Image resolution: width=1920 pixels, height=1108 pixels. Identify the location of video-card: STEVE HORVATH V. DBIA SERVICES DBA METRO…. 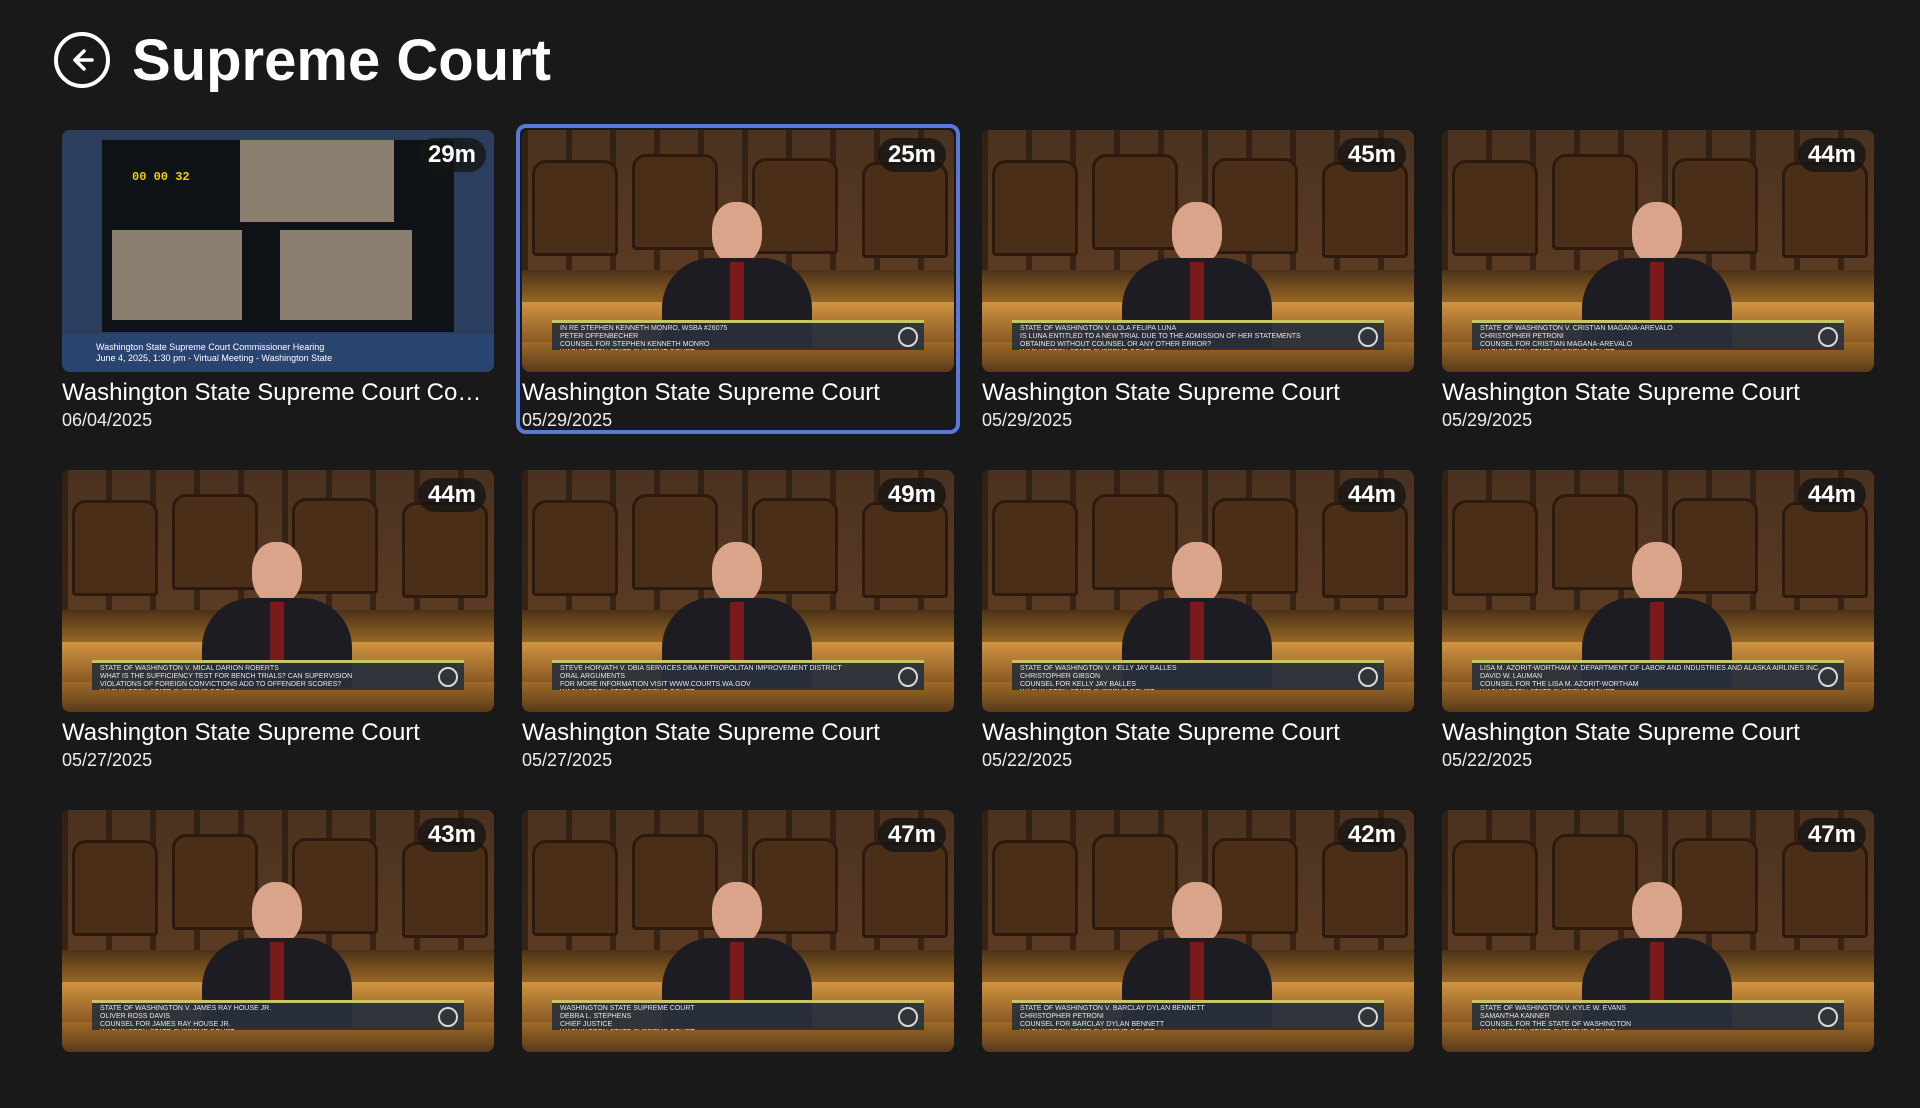
(738, 620).